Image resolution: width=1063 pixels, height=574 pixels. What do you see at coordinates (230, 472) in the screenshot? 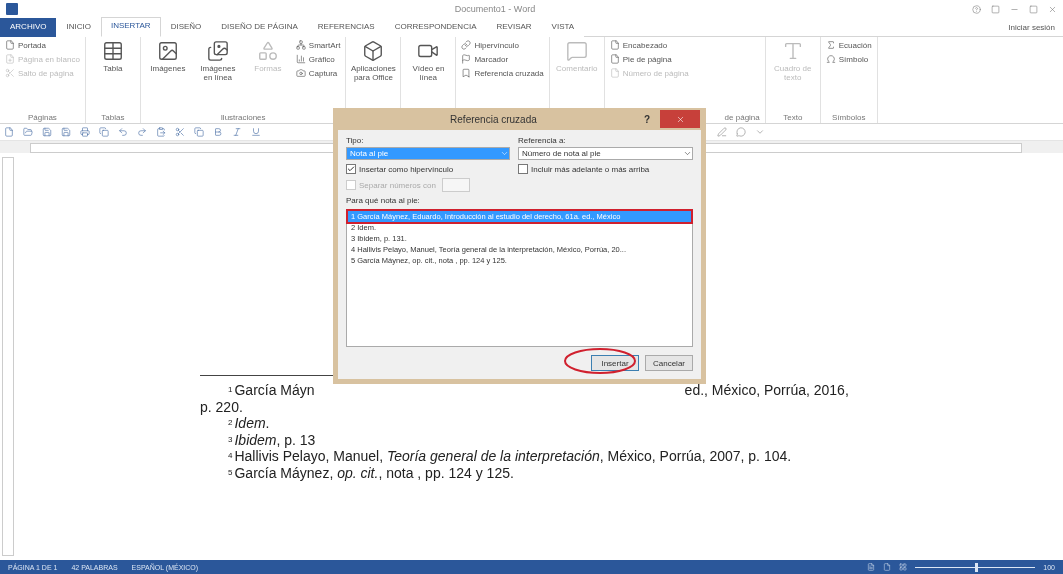
I see `footnote-number: 5` at bounding box center [230, 472].